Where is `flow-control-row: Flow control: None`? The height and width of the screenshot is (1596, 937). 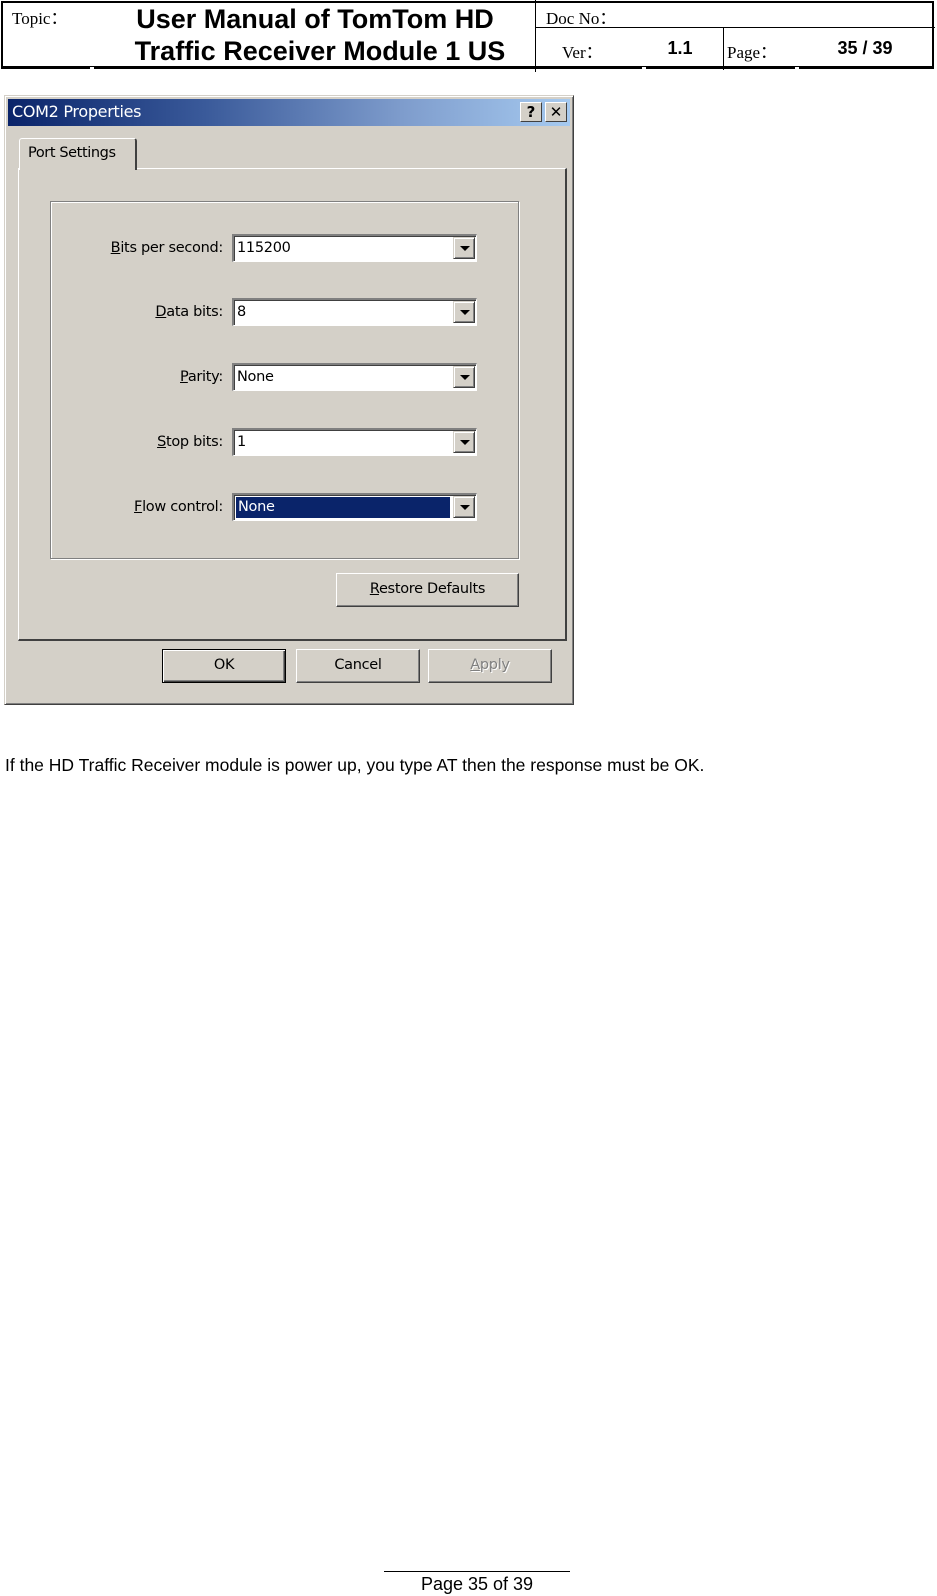 flow-control-row: Flow control: None is located at coordinates (290, 508).